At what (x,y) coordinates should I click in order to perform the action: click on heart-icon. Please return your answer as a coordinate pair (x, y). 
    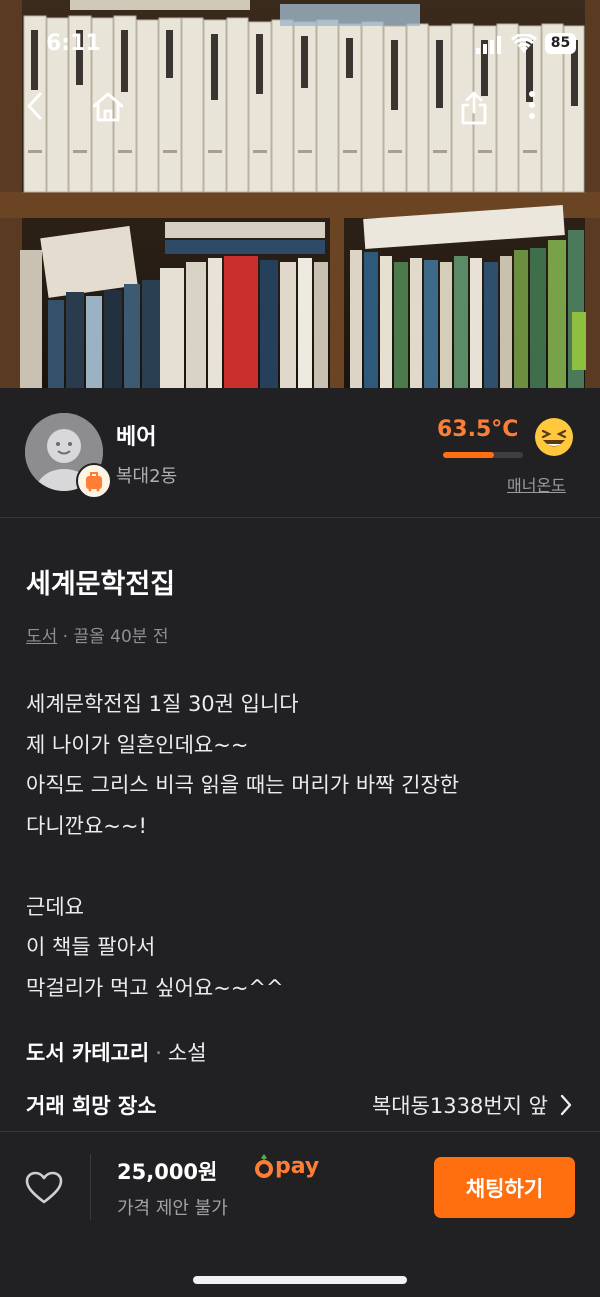
    Looking at the image, I should click on (44, 1187).